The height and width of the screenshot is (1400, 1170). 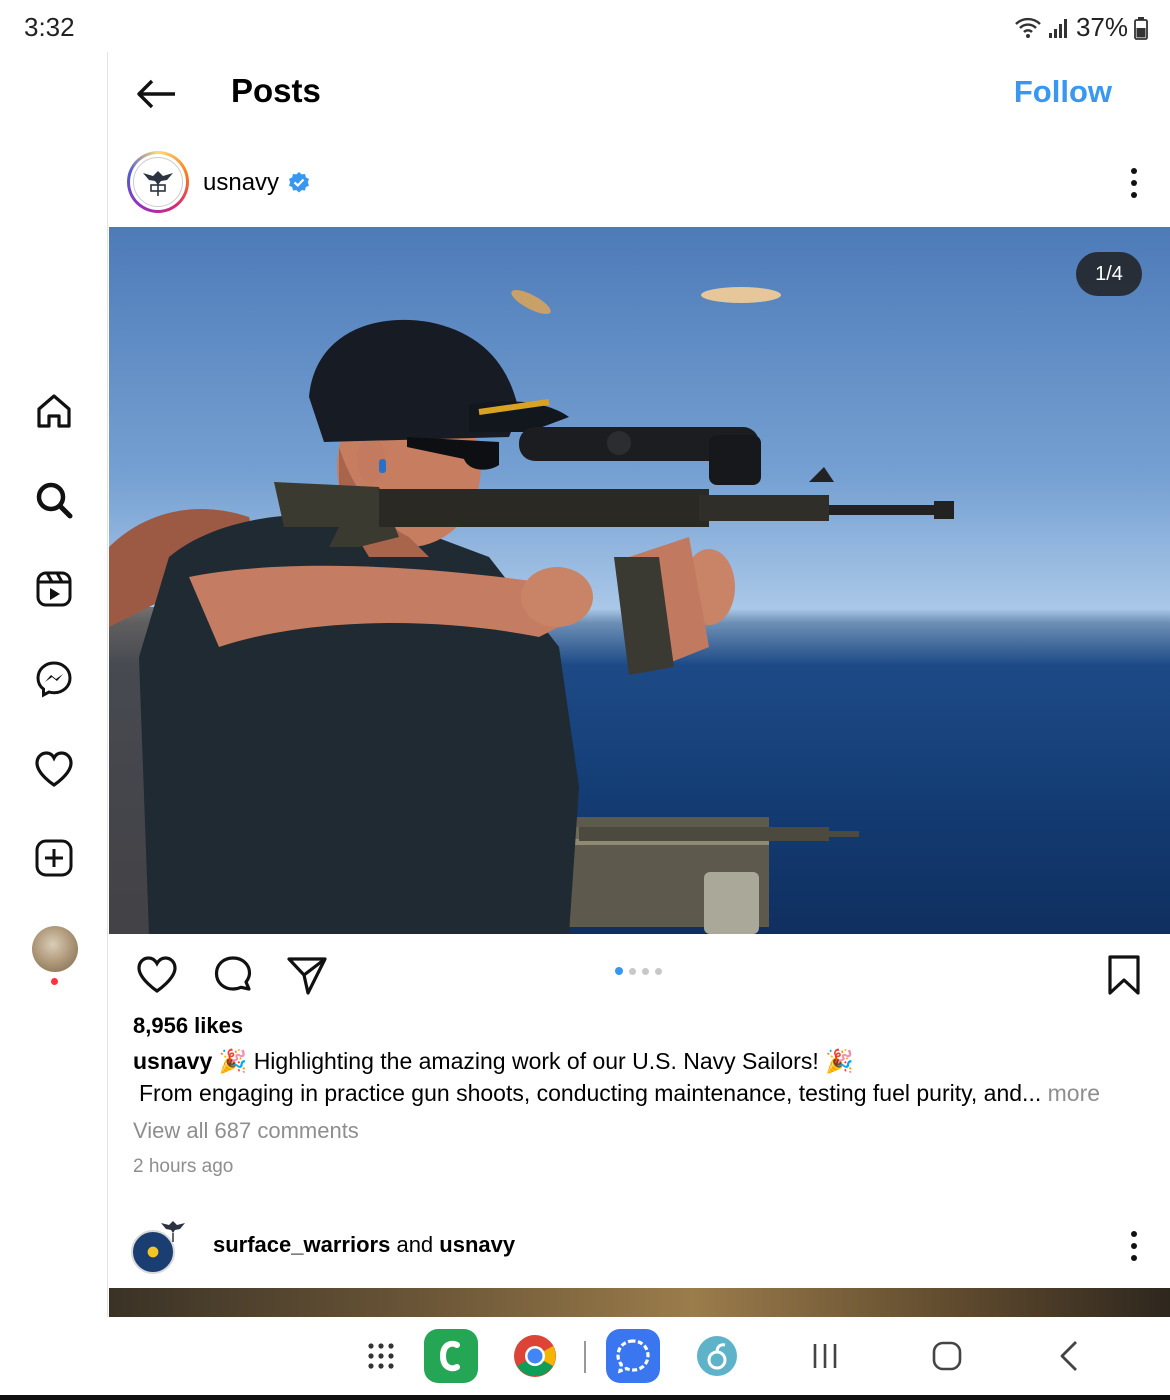 I want to click on app-icon, so click(x=717, y=1356).